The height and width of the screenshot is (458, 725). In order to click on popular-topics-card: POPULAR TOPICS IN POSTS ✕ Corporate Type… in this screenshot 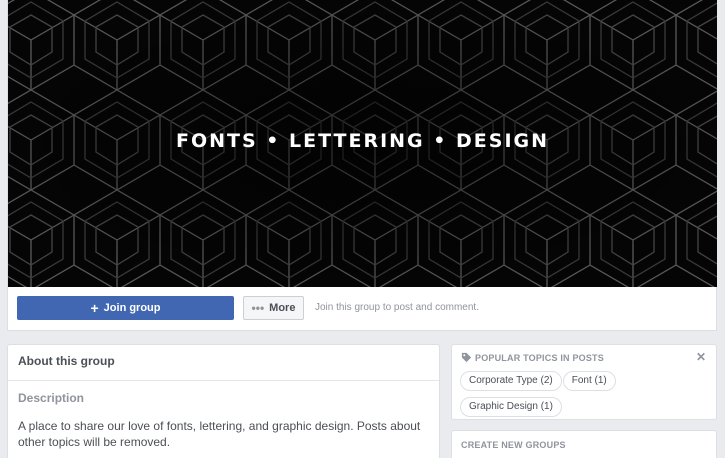, I will do `click(584, 382)`.